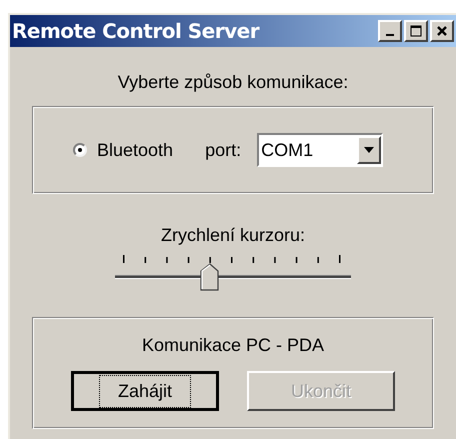 This screenshot has width=456, height=439. I want to click on port-label: port:, so click(223, 150).